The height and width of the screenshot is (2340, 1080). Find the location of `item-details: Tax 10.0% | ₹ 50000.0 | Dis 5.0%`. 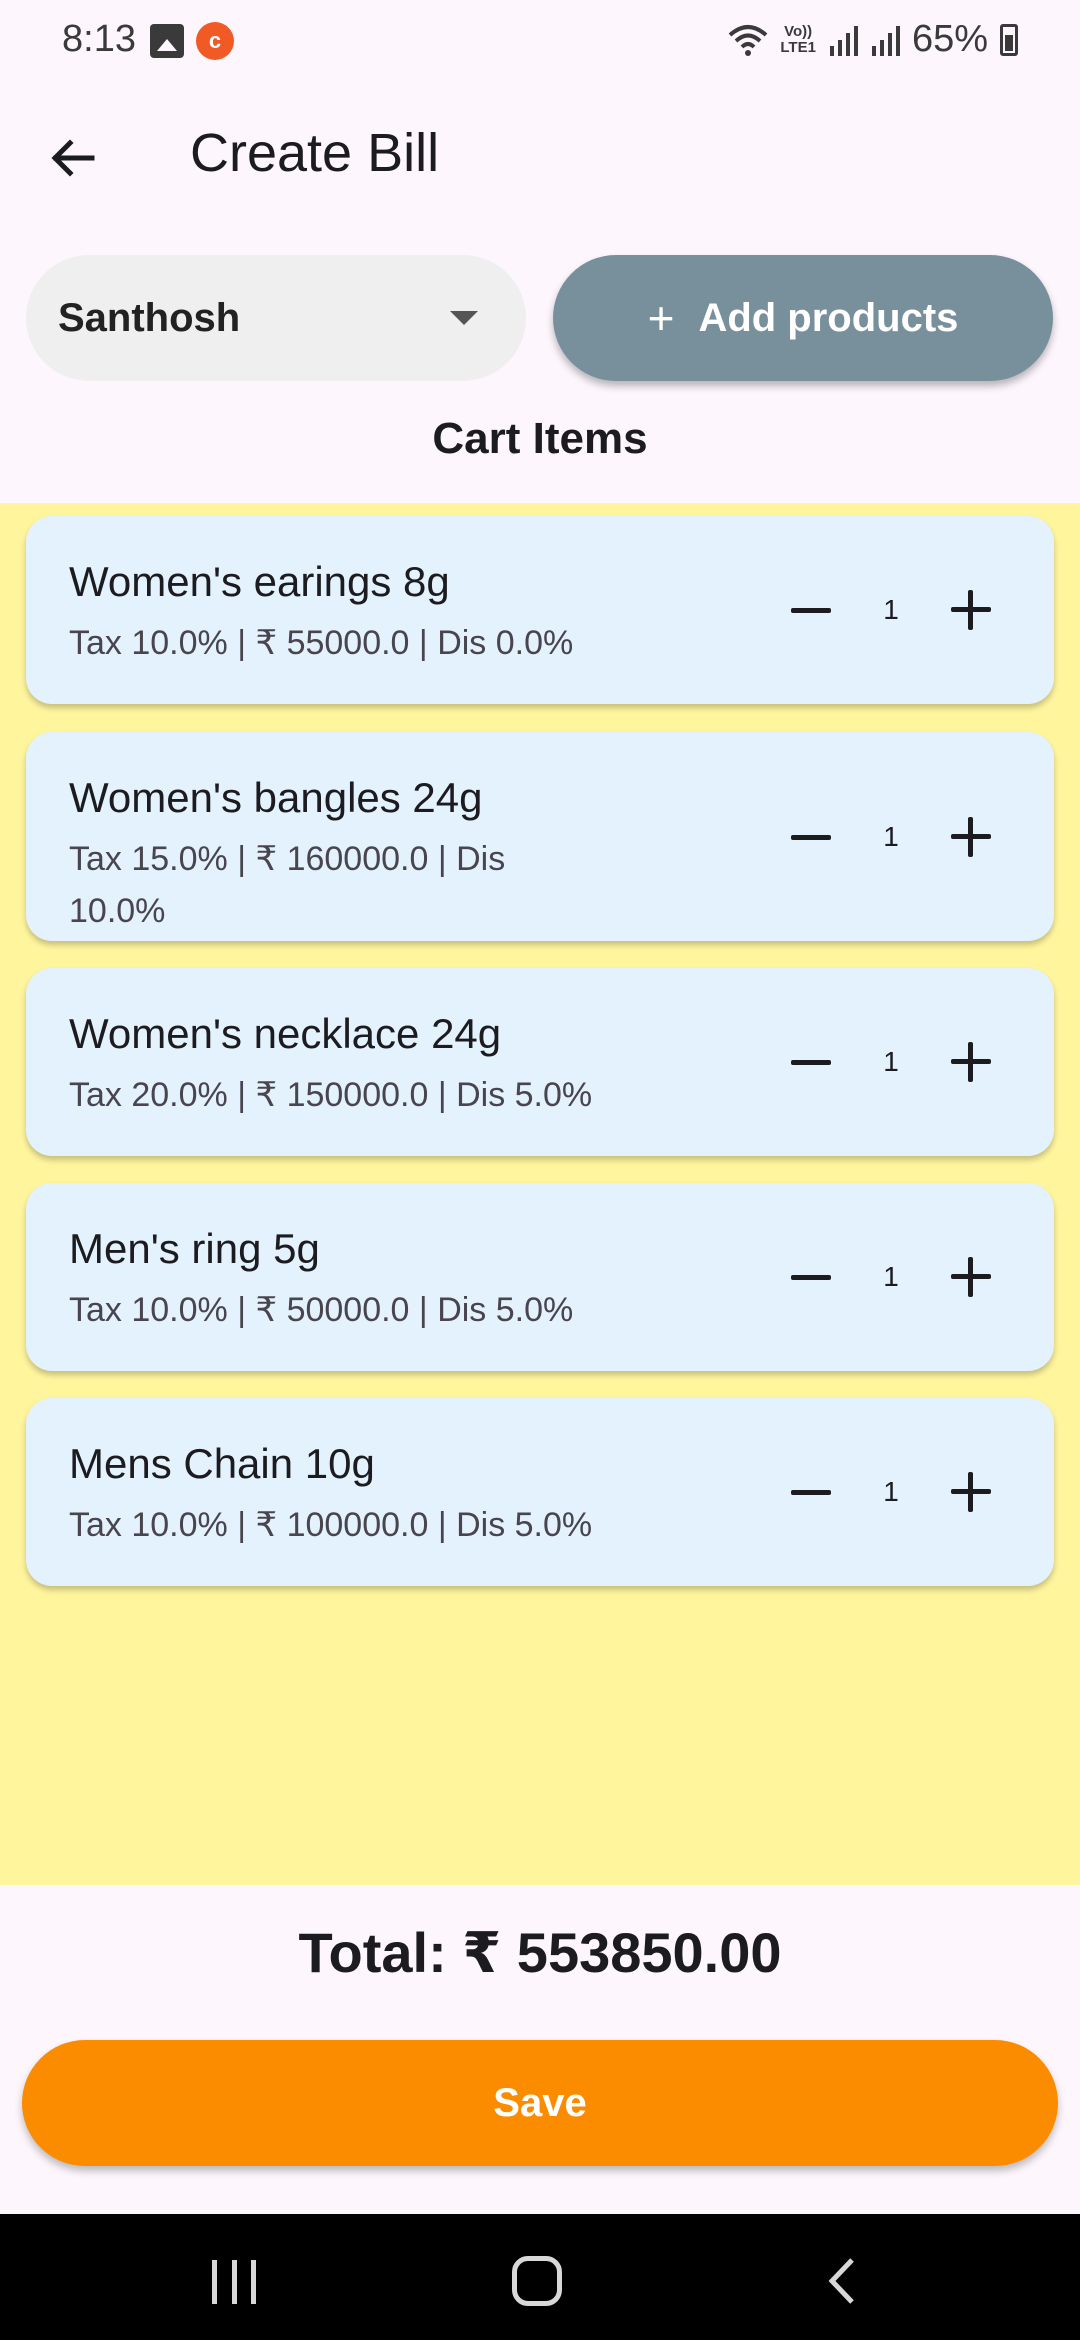

item-details: Tax 10.0% | ₹ 50000.0 | Dis 5.0% is located at coordinates (321, 1310).